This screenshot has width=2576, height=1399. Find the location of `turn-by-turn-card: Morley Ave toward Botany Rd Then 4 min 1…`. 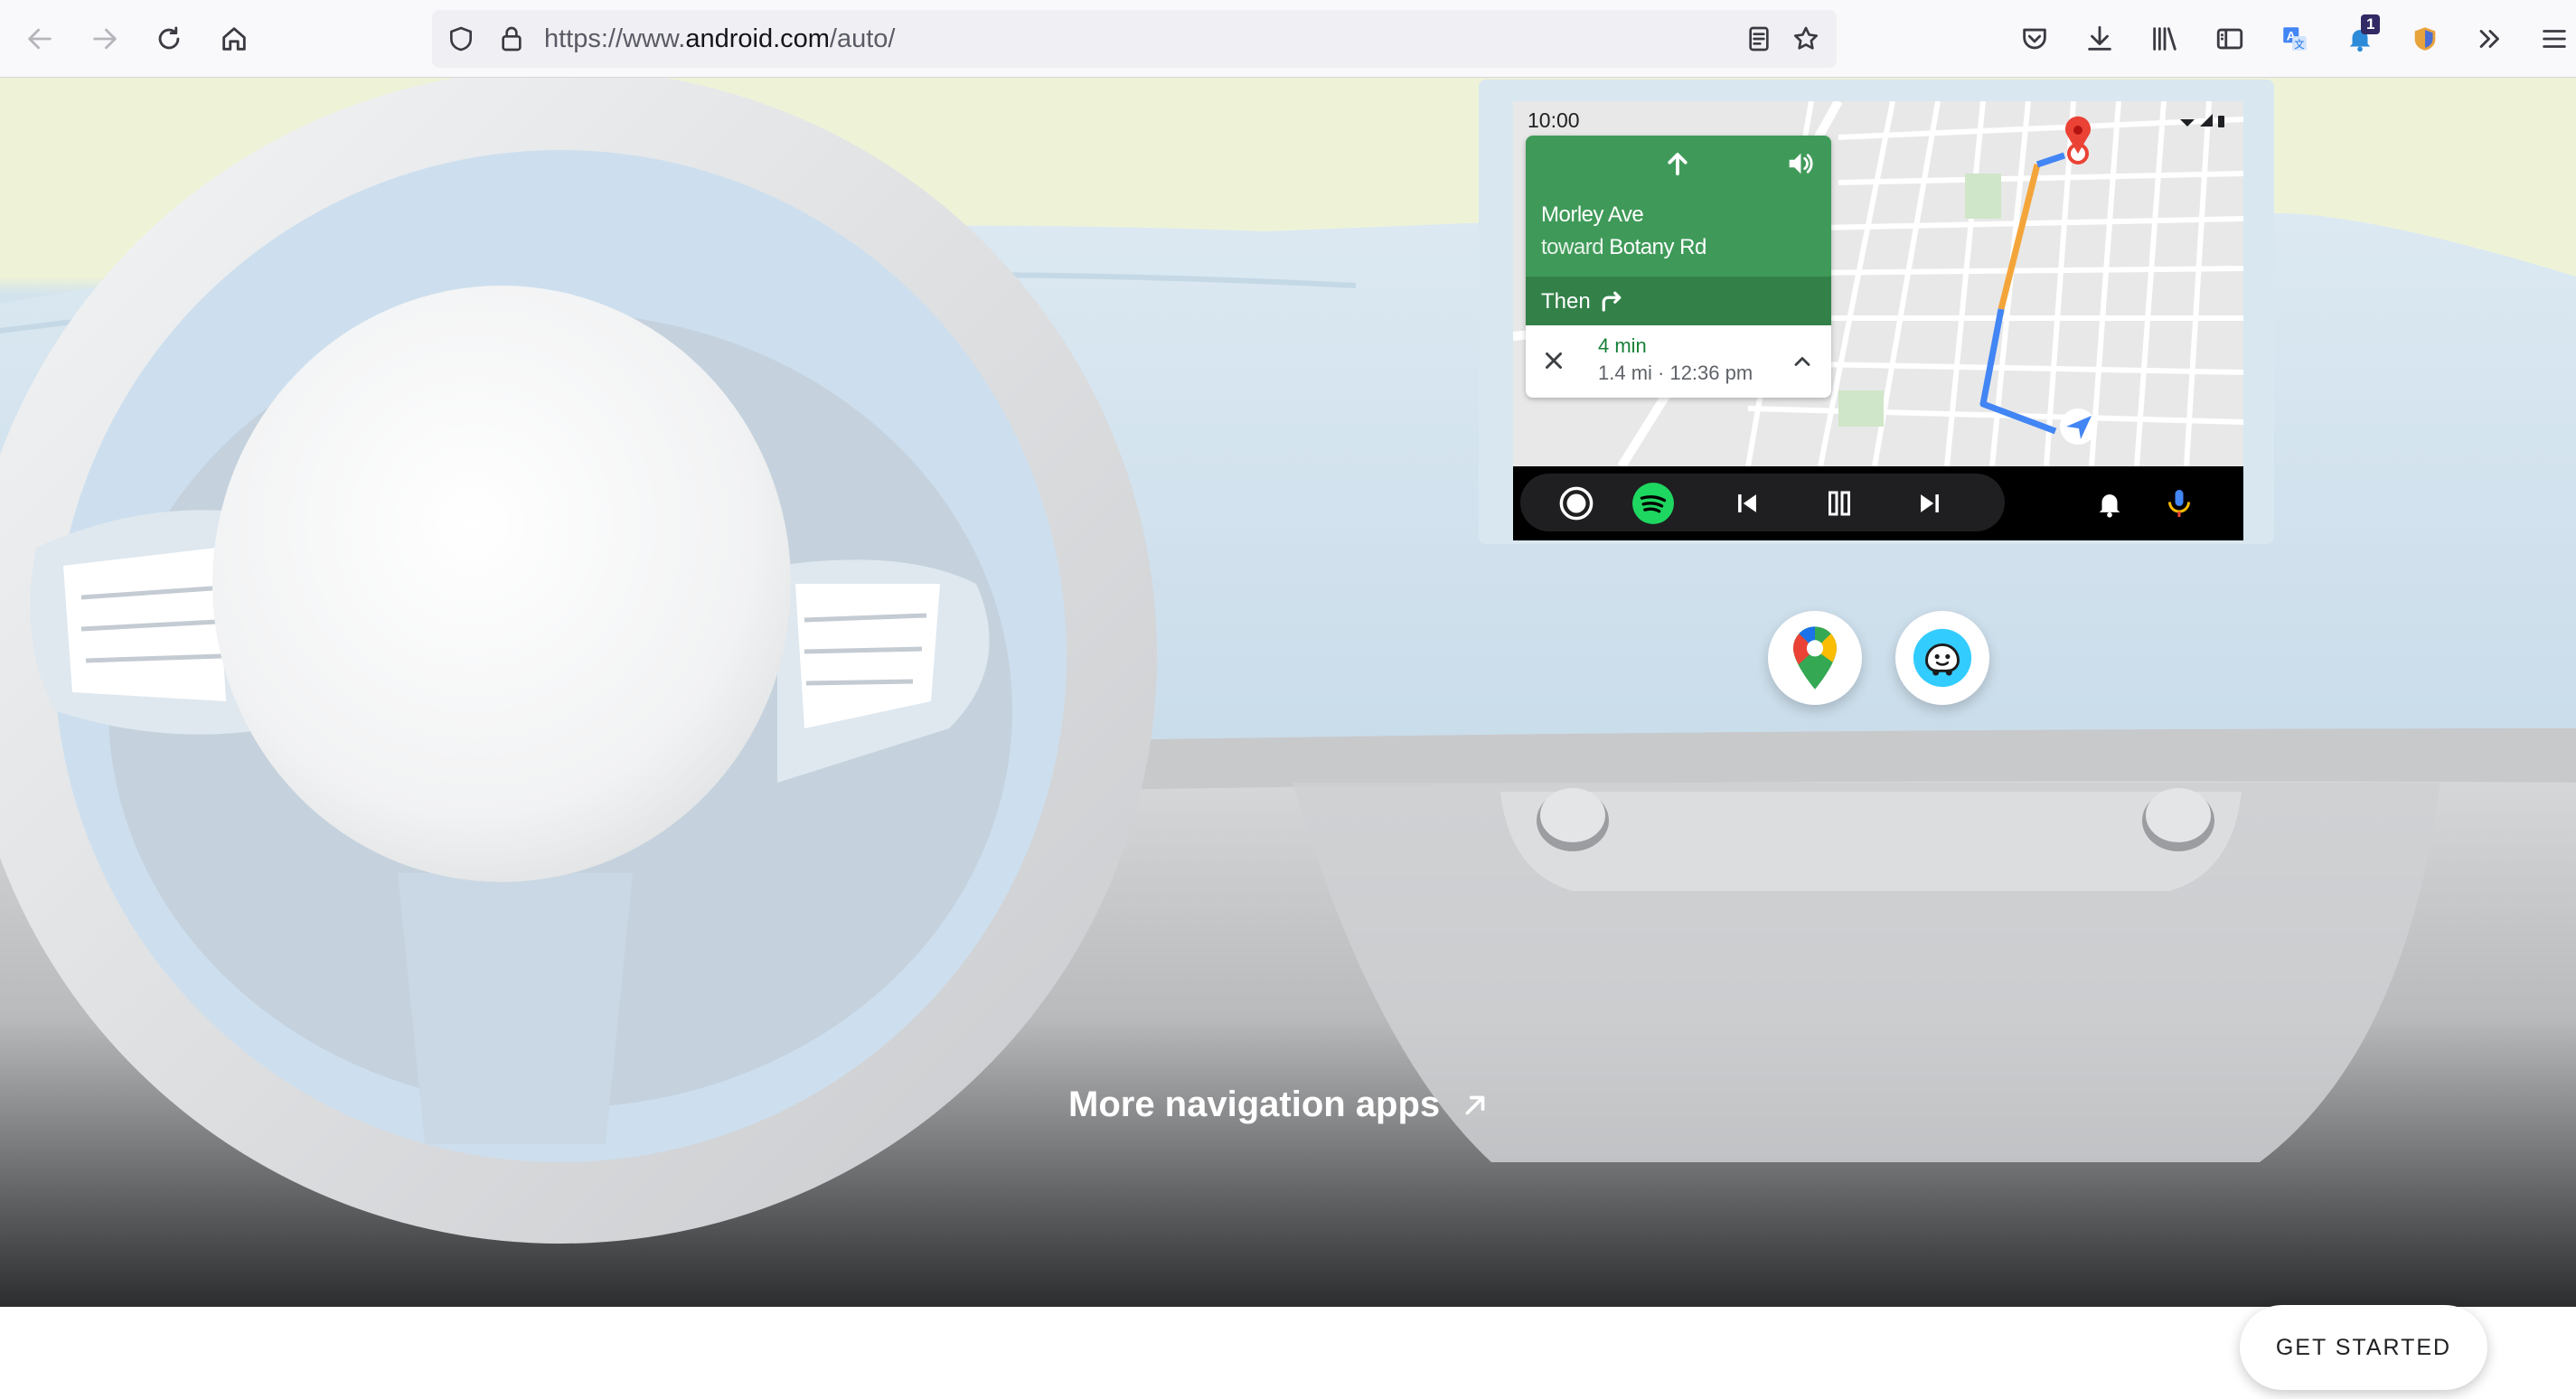

turn-by-turn-card: Morley Ave toward Botany Rd Then 4 min 1… is located at coordinates (1679, 267).